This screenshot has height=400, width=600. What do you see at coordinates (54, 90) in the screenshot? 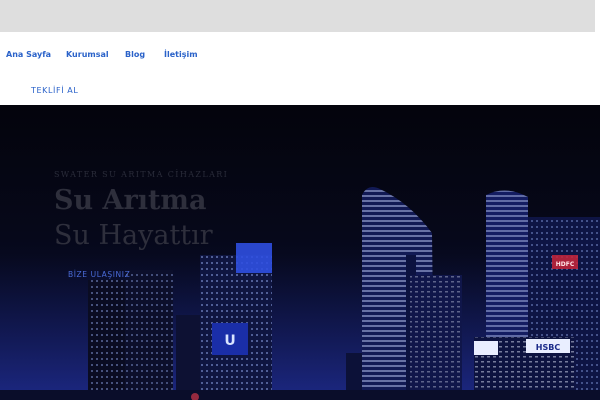
I see `get-quote-button: TEKLİFİ AL` at bounding box center [54, 90].